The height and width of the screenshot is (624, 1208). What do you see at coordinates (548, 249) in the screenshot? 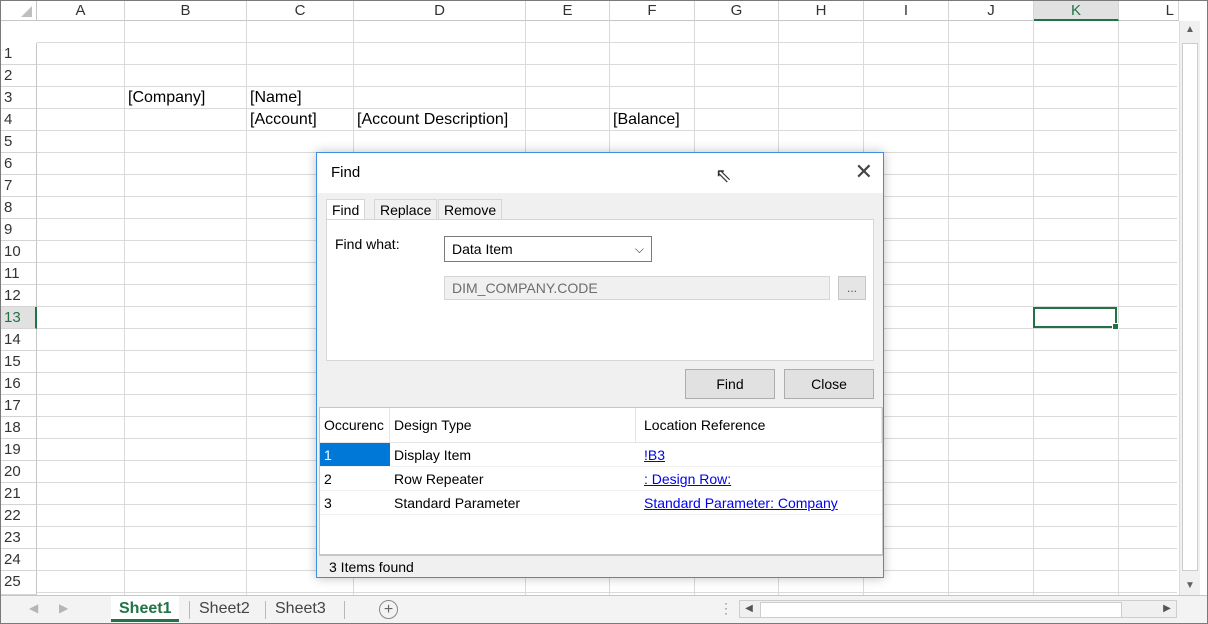
I see `find-what-select: Data Item ⌵` at bounding box center [548, 249].